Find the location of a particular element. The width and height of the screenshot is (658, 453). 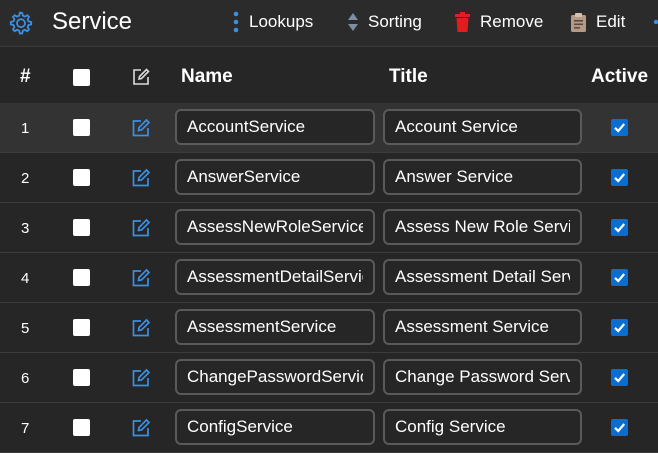

more-tools-button is located at coordinates (654, 22).